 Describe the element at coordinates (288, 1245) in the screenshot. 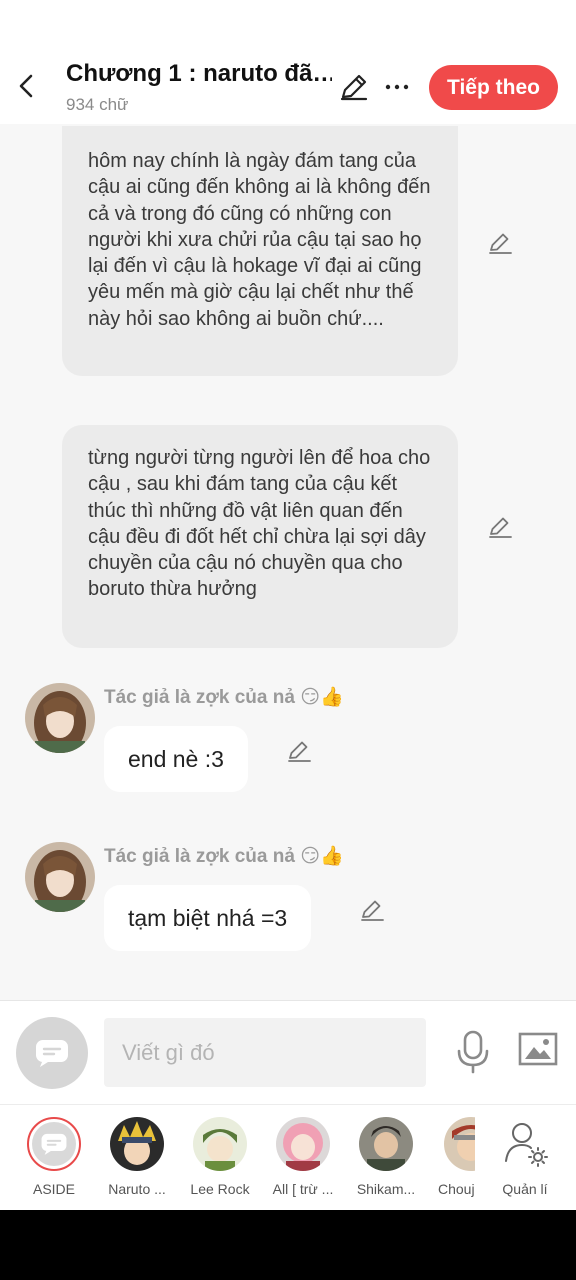

I see `system-navigation-bar` at that location.